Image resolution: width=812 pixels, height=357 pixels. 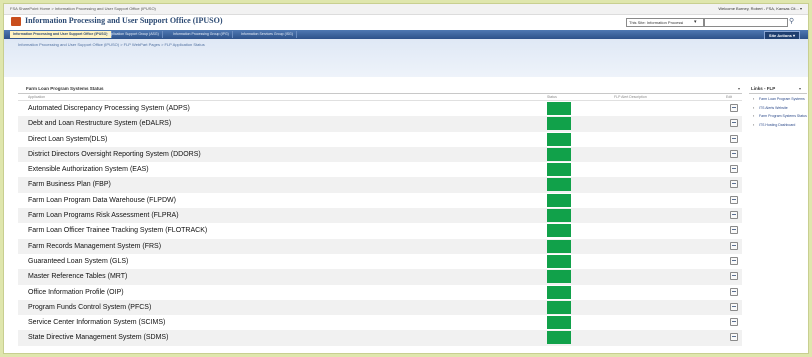 What do you see at coordinates (773, 108) in the screenshot?
I see `link-item: ITS Alerts Website` at bounding box center [773, 108].